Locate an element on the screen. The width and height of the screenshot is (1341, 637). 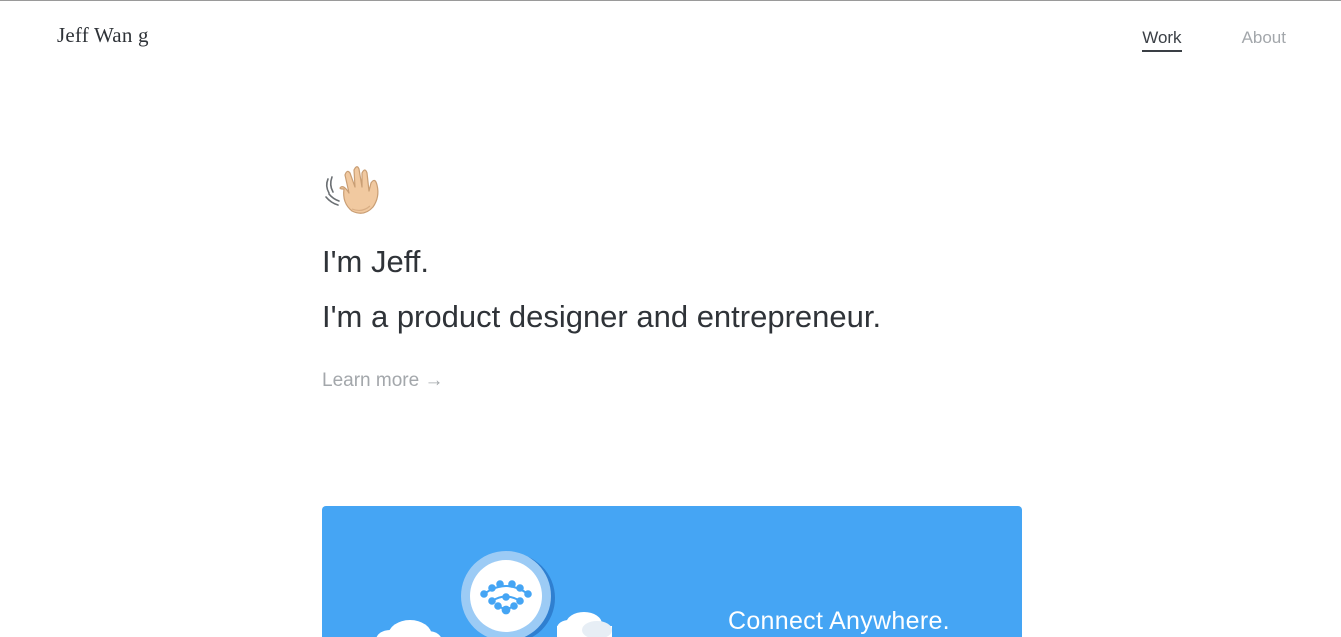
tagline-heading: I'm a product designer and entrepreneur. is located at coordinates (602, 316).